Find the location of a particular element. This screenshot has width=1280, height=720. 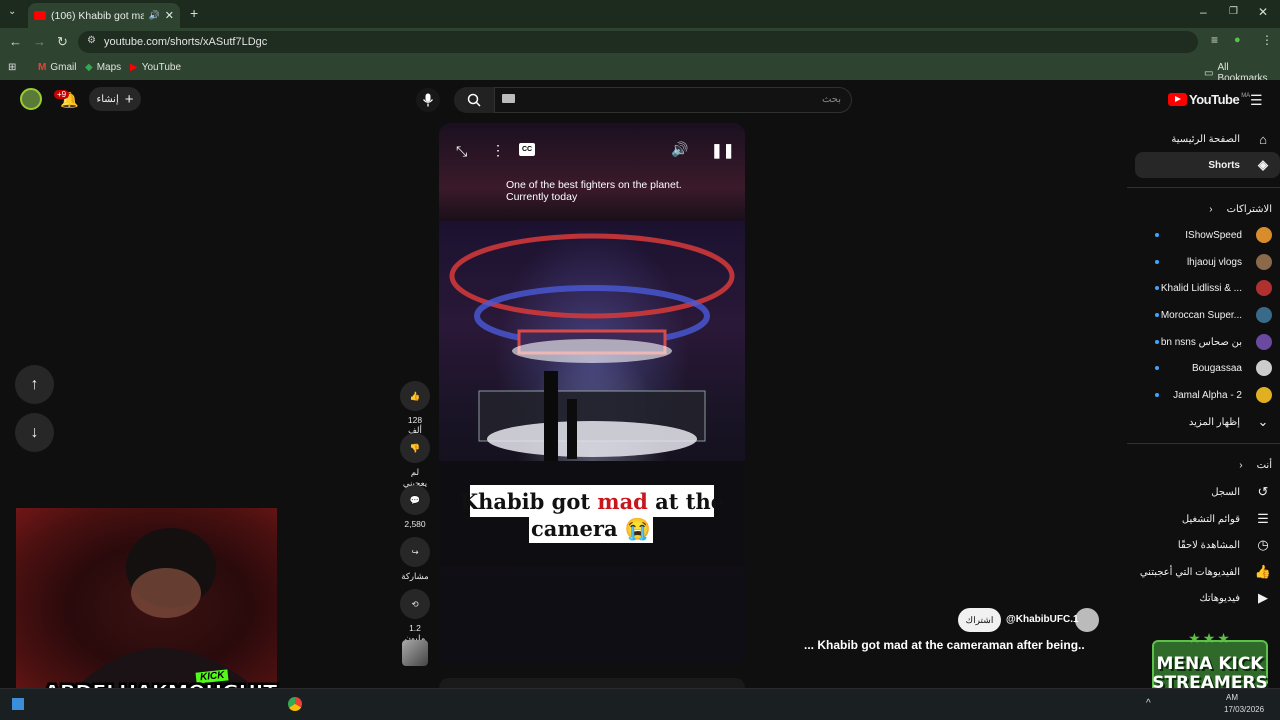

menu-dots-icon: ⋮ is located at coordinates (1267, 40).